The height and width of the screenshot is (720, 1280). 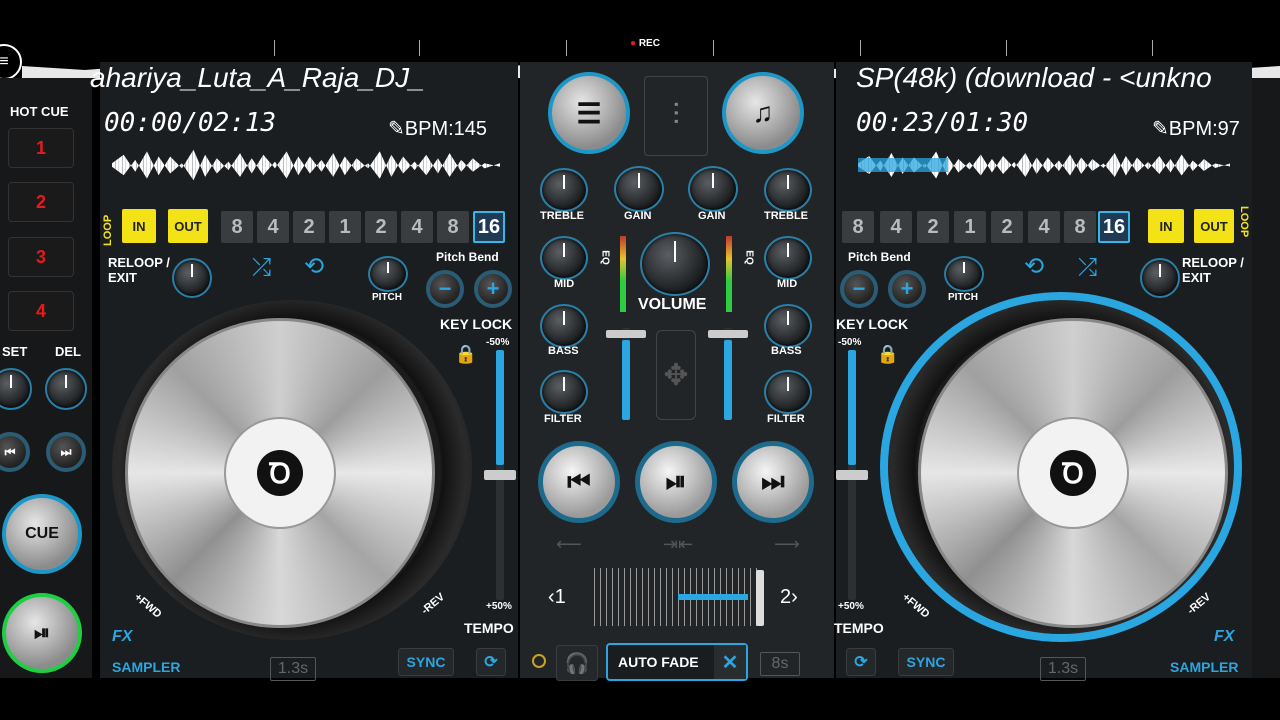 What do you see at coordinates (675, 264) in the screenshot?
I see `volume-knob` at bounding box center [675, 264].